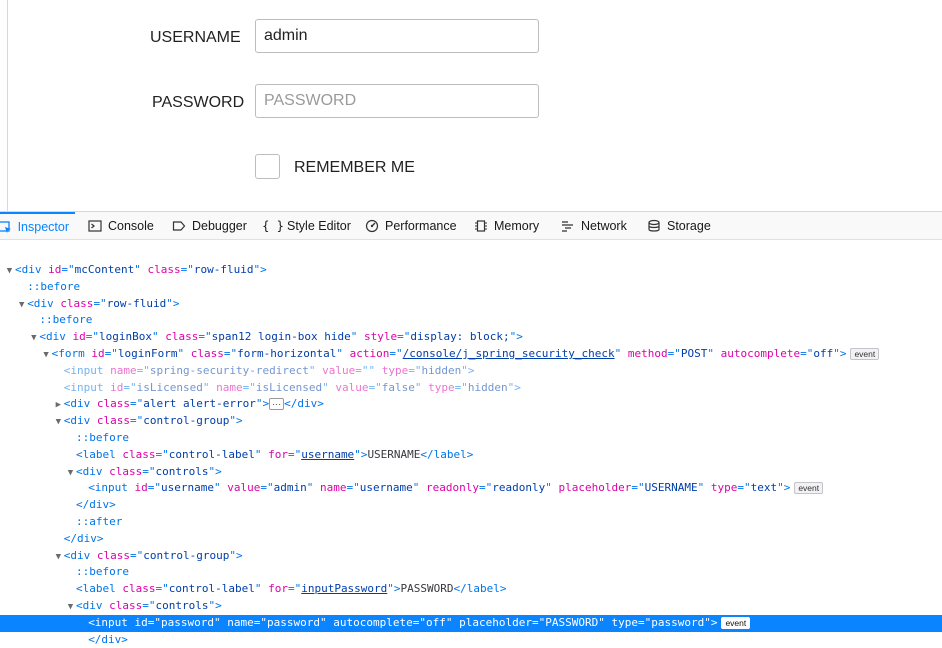 The image size is (942, 648). What do you see at coordinates (352, 387) in the screenshot?
I see `markup-an: value` at bounding box center [352, 387].